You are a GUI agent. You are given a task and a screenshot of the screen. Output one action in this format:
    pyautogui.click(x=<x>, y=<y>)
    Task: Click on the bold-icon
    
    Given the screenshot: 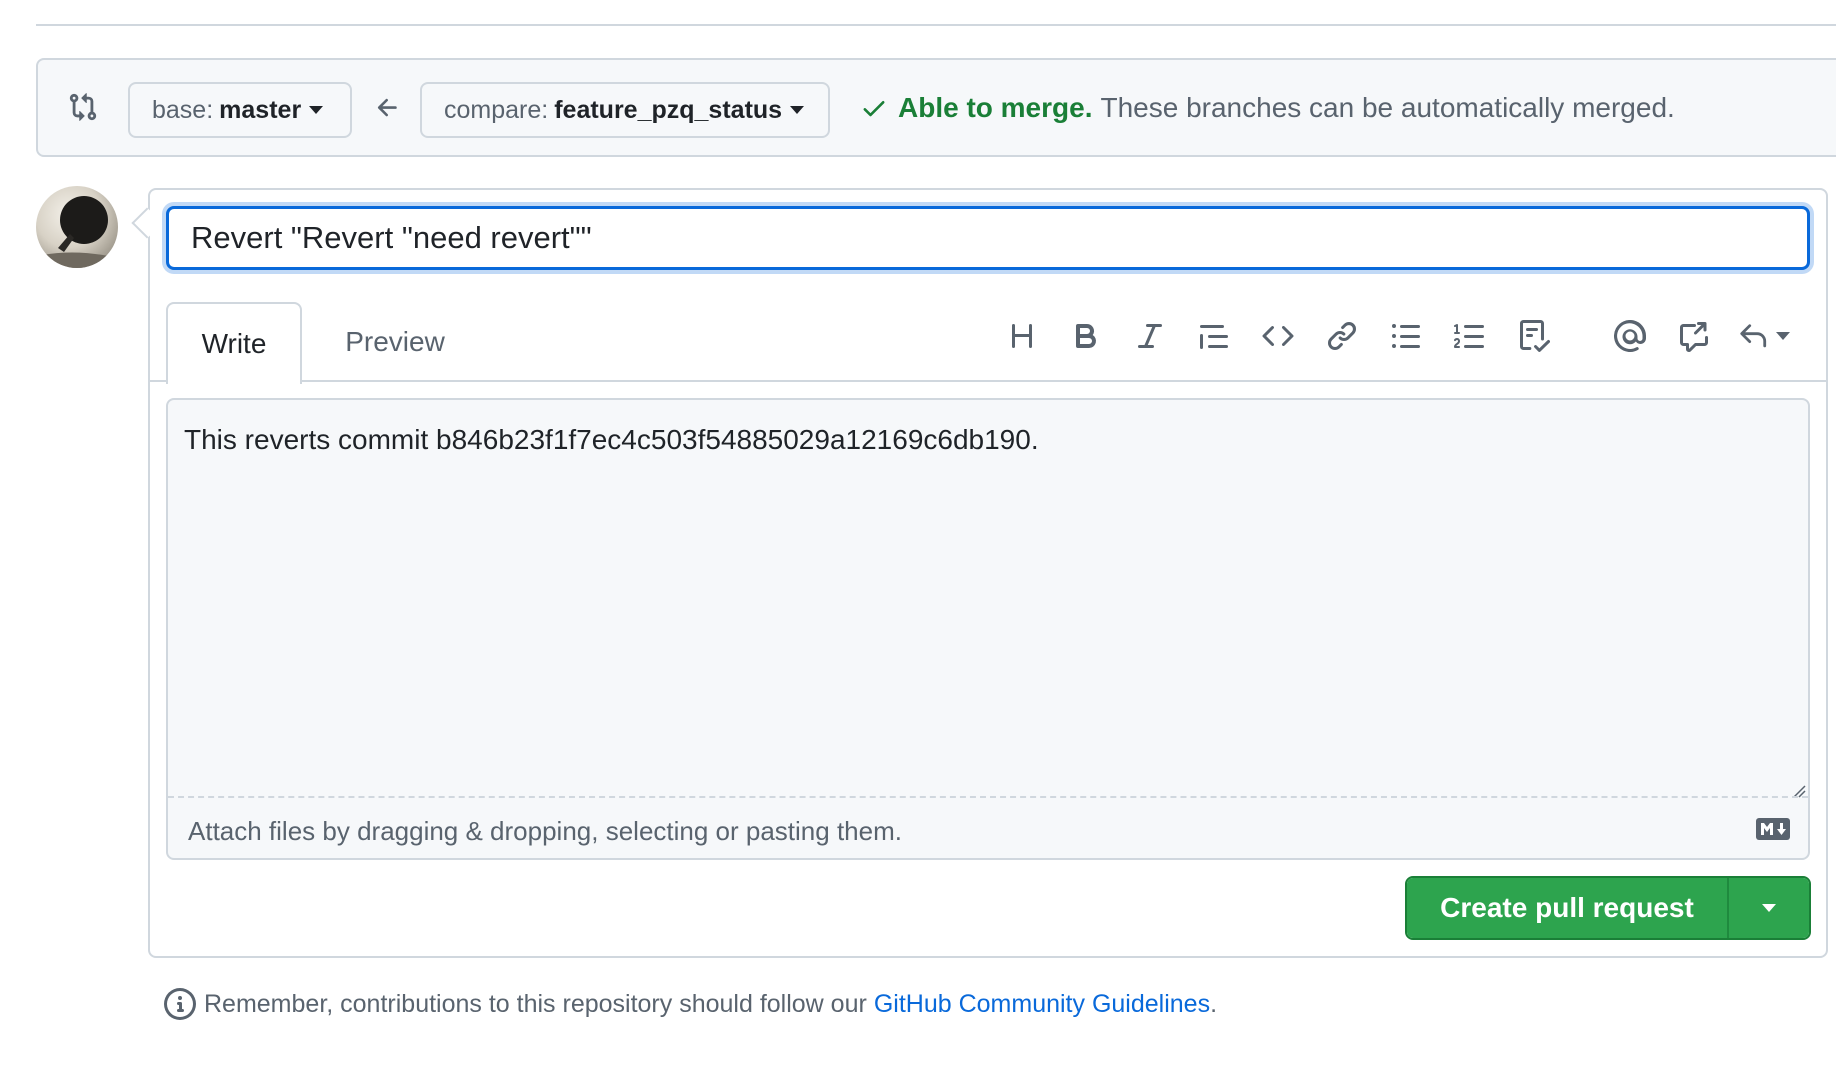 What is the action you would take?
    pyautogui.click(x=1086, y=336)
    